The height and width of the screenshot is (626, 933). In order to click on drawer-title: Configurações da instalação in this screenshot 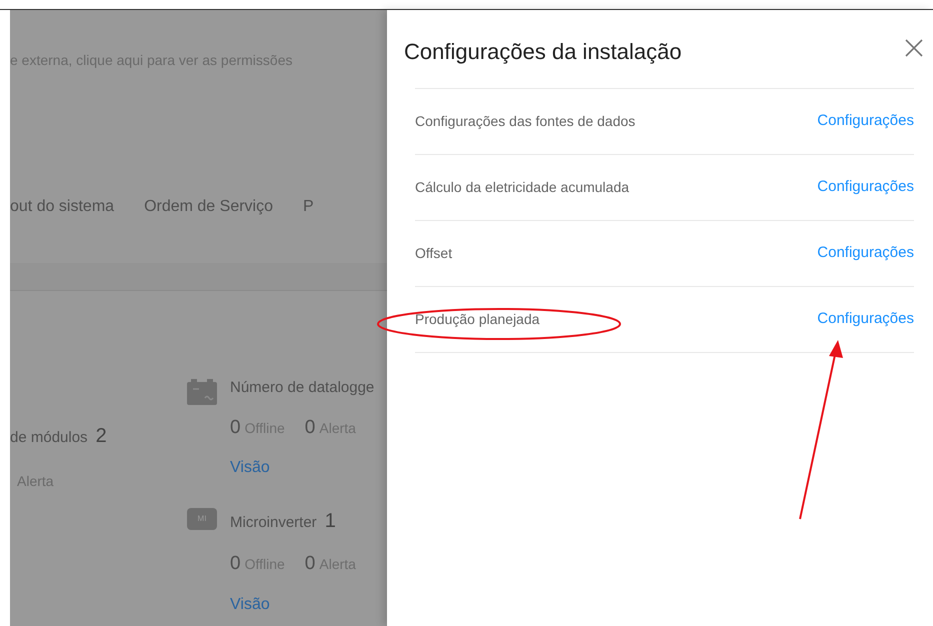, I will do `click(543, 52)`.